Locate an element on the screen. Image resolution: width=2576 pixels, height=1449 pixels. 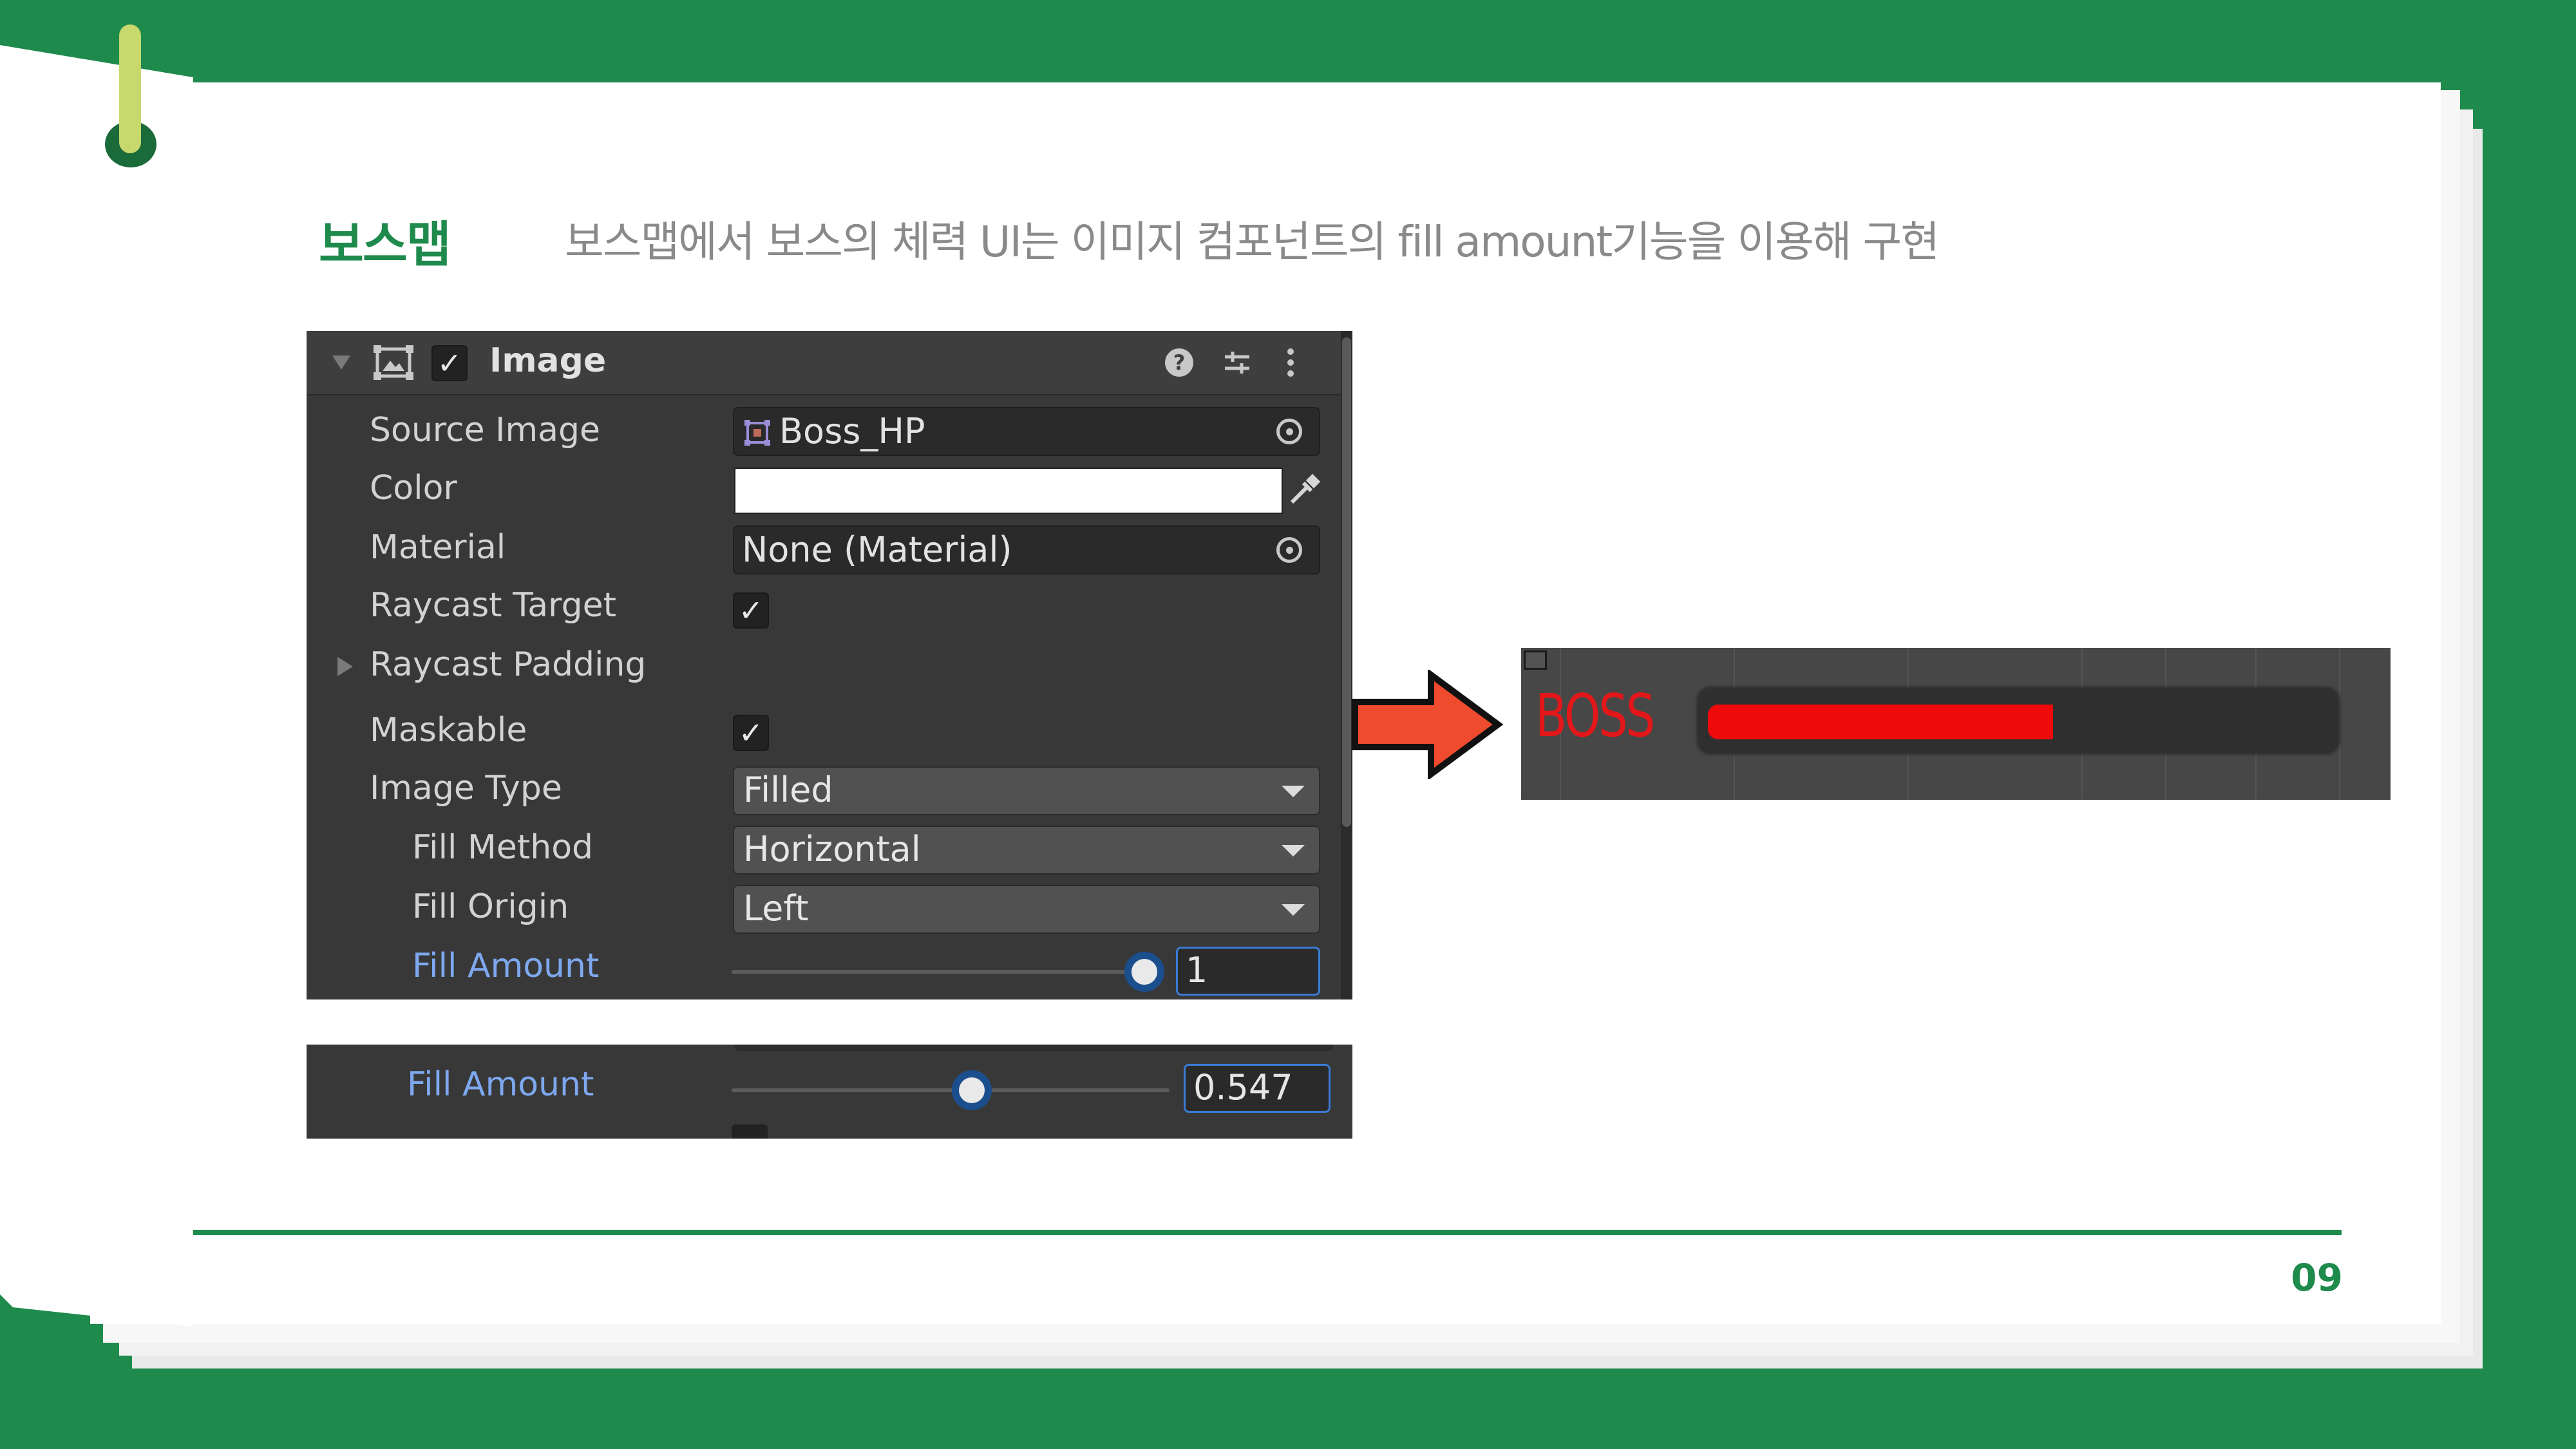
maskable-label: Maskable is located at coordinates (448, 730).